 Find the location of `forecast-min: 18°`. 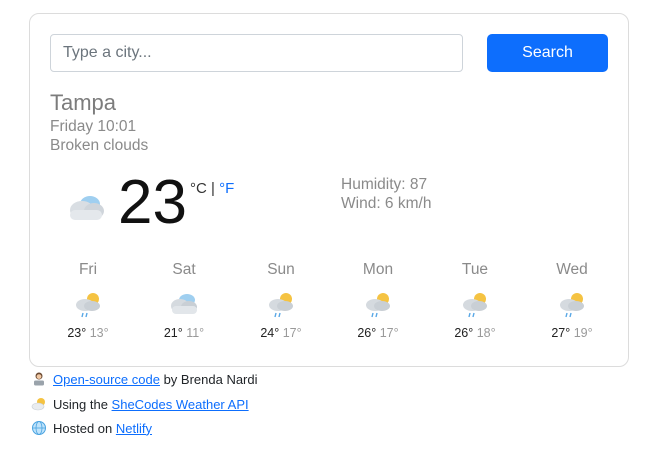

forecast-min: 18° is located at coordinates (486, 333).